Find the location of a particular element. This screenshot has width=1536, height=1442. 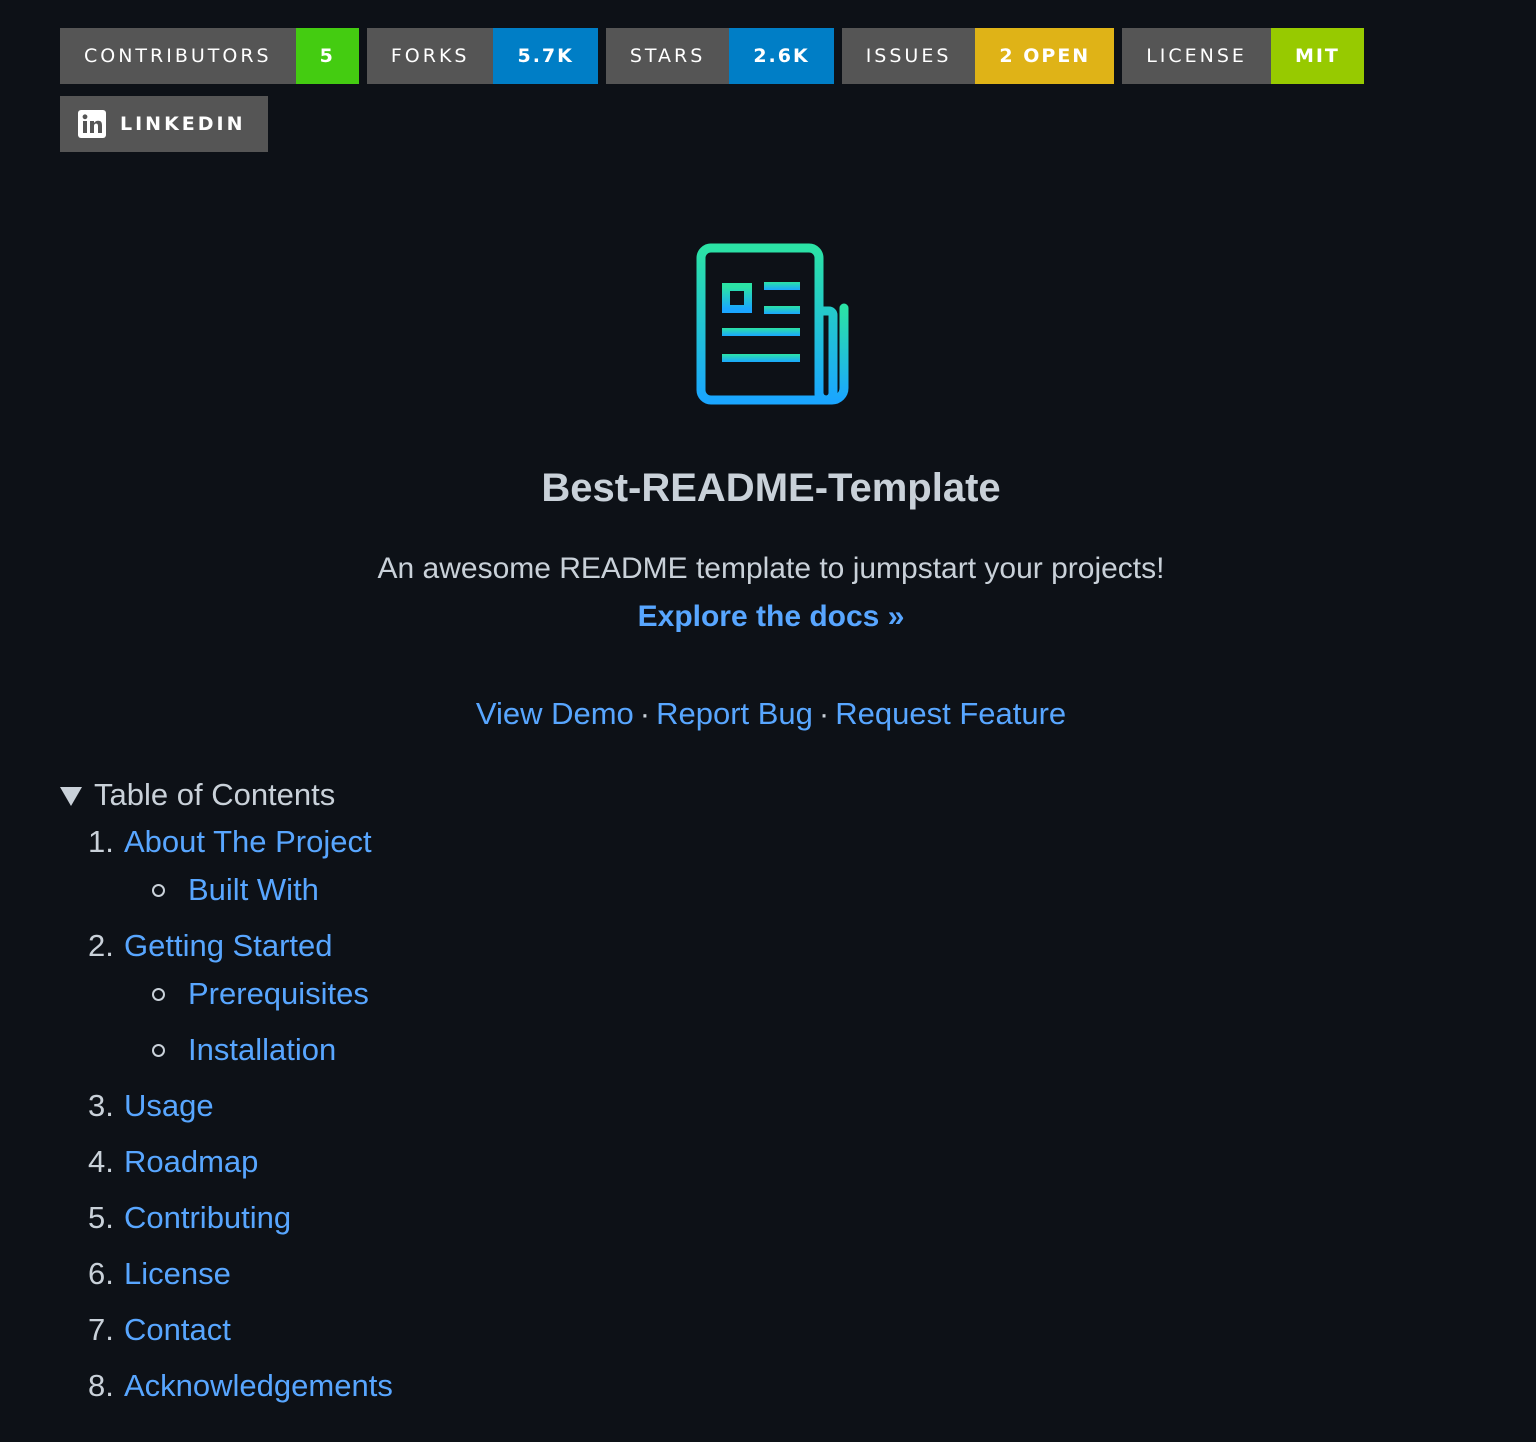

list-number: 6. is located at coordinates (101, 1273).